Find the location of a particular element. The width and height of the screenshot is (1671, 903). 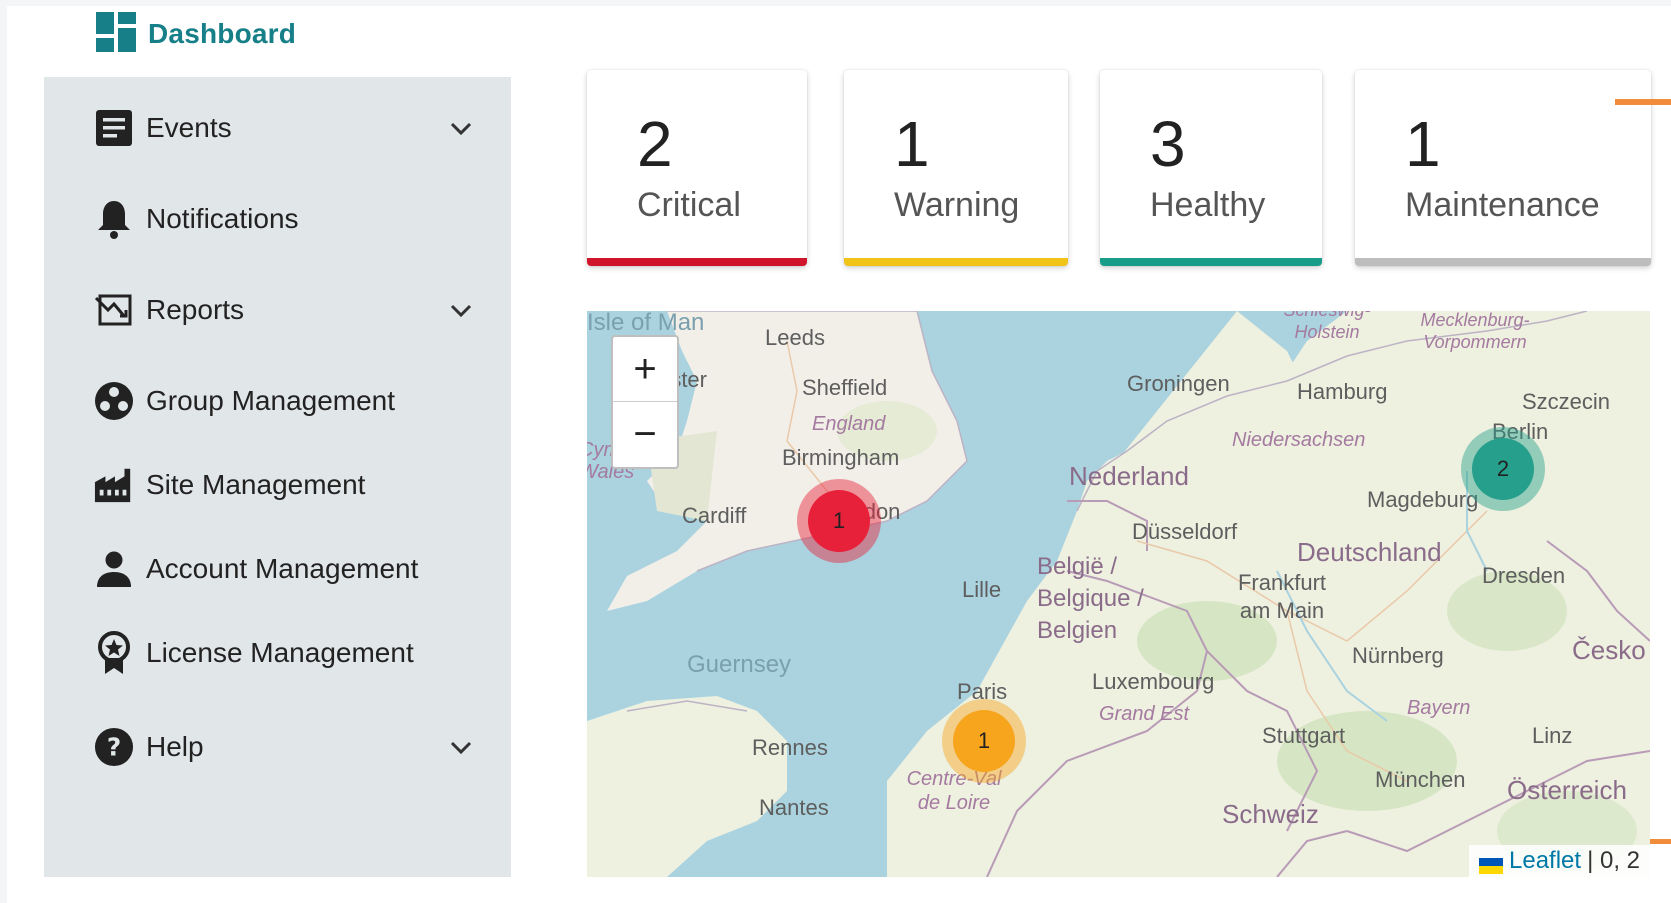

map-label: Leeds is located at coordinates (795, 337).